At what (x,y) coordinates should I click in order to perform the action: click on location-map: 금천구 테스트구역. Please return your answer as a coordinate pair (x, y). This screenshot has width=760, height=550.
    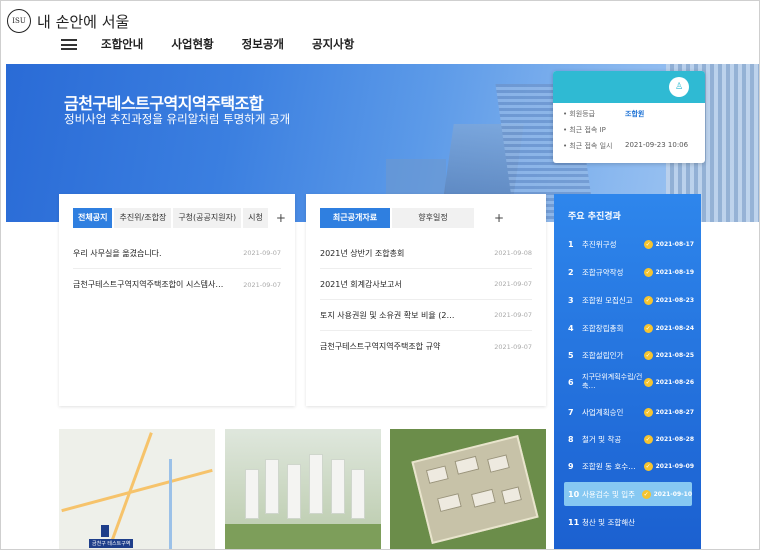
    Looking at the image, I should click on (137, 489).